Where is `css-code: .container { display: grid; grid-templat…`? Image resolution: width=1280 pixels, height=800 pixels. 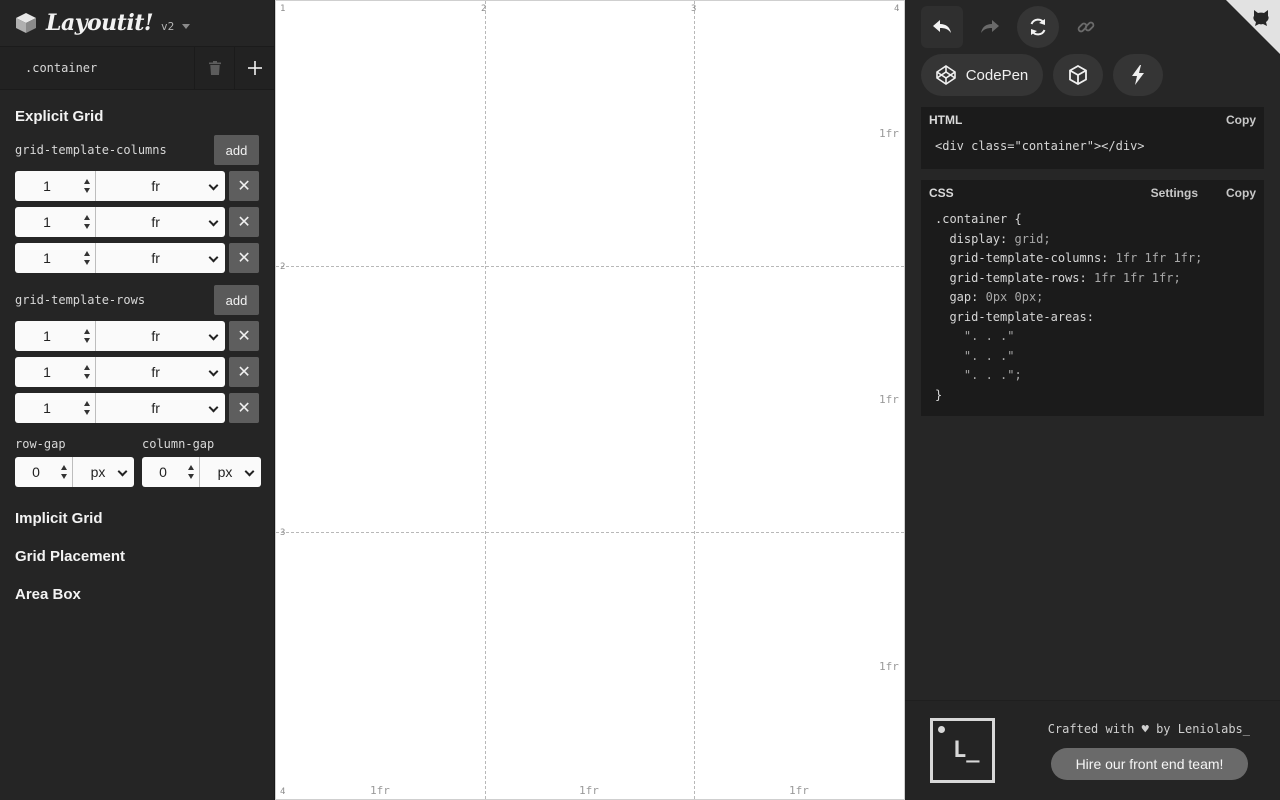
css-code: .container { display: grid; grid-templat… is located at coordinates (1092, 310).